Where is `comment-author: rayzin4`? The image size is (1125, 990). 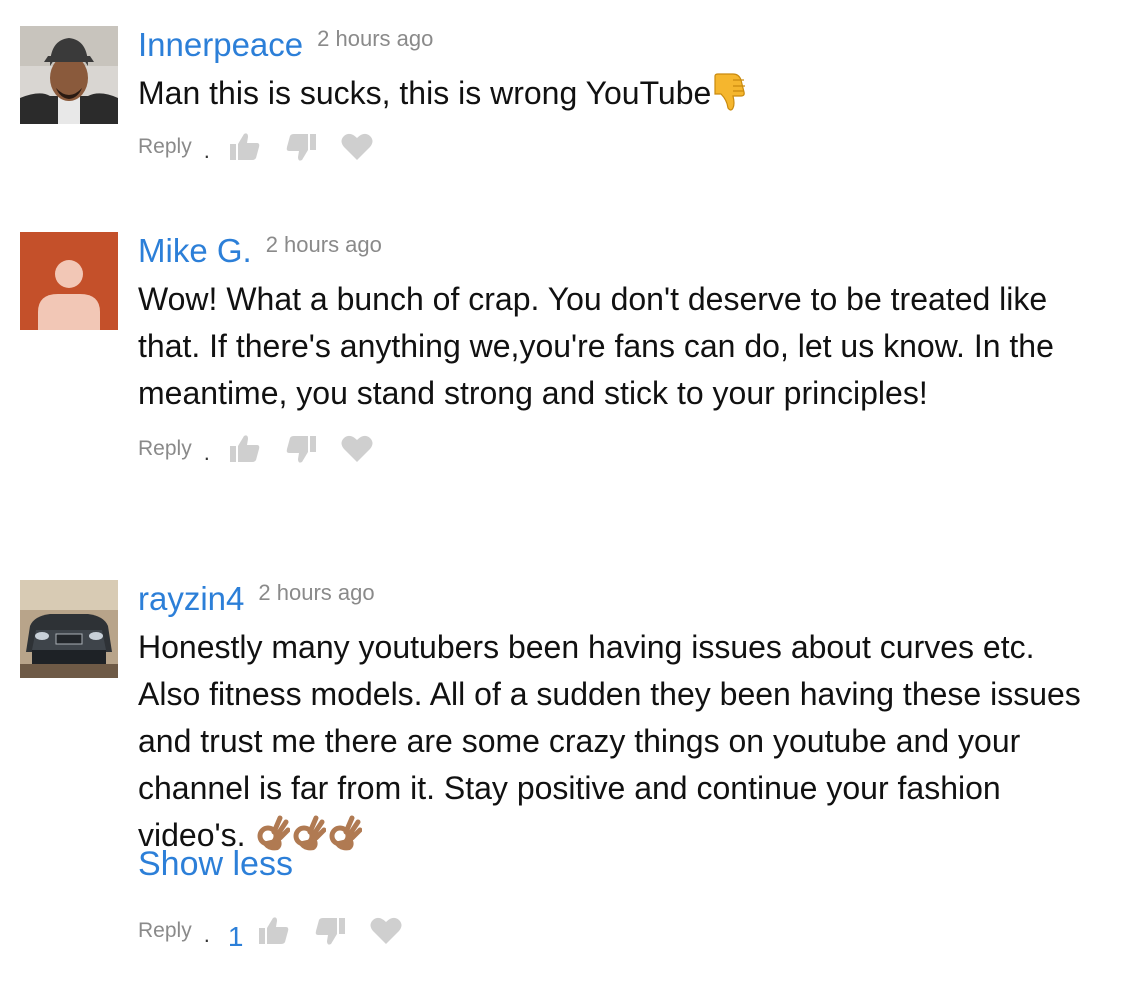 comment-author: rayzin4 is located at coordinates (191, 598).